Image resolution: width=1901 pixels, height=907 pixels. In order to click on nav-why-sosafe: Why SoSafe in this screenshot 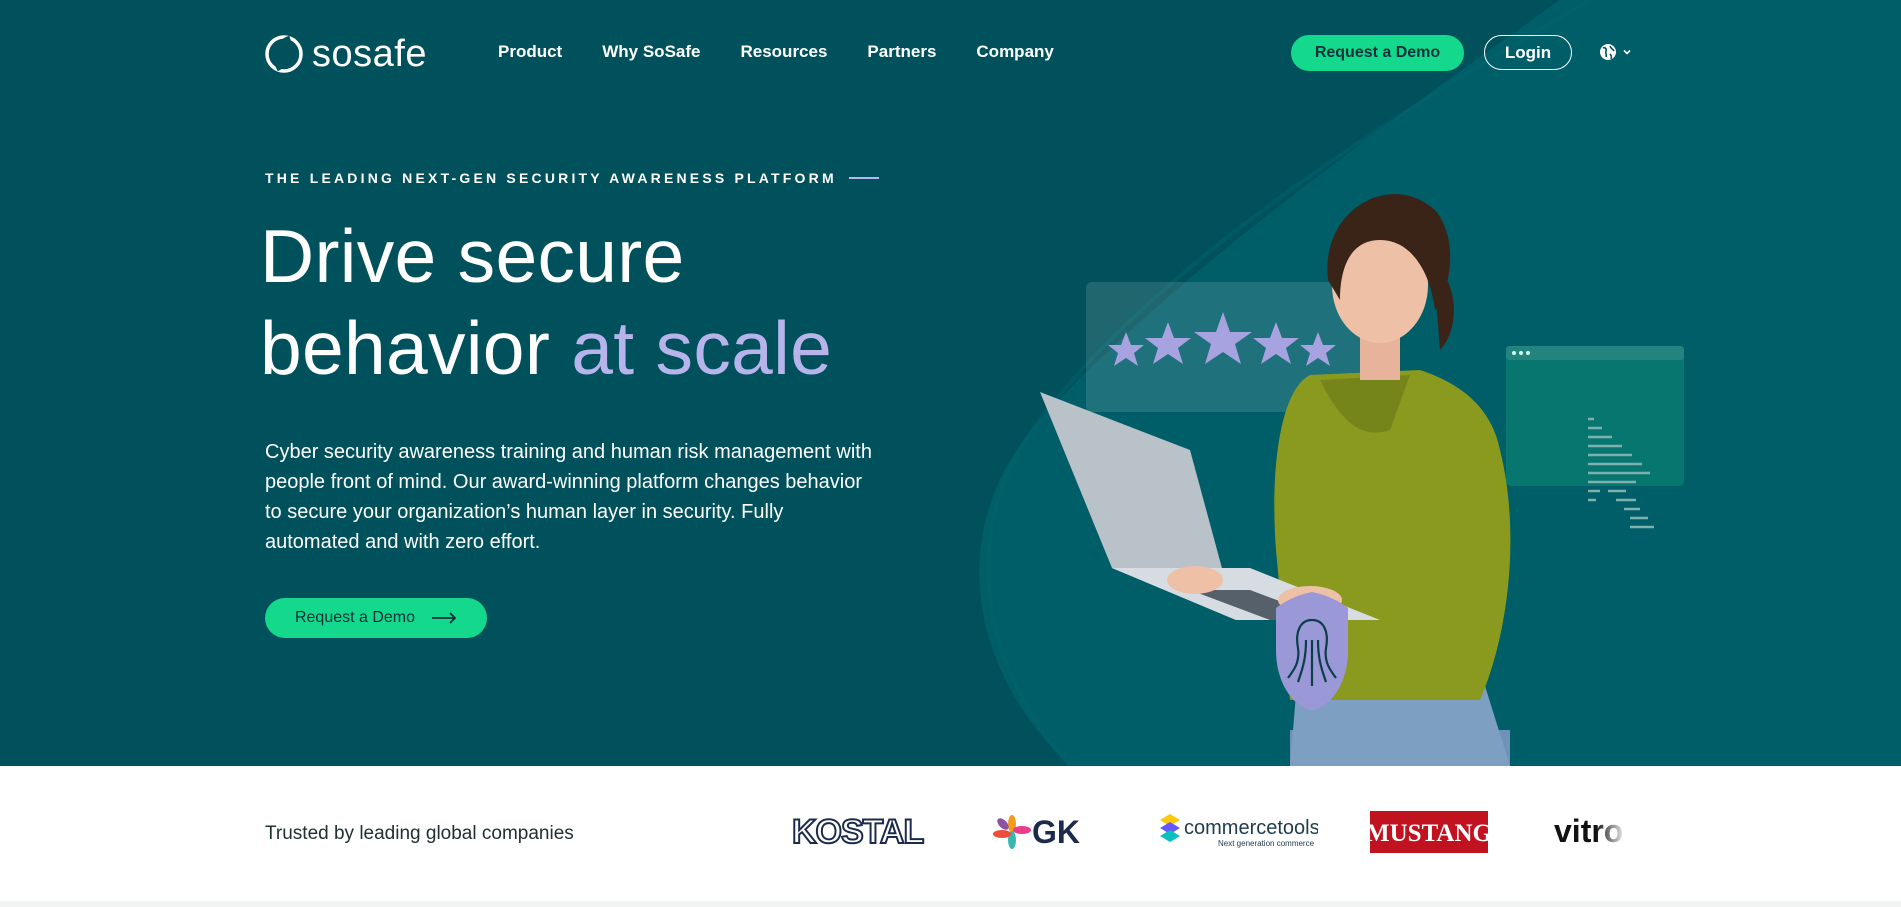, I will do `click(651, 52)`.